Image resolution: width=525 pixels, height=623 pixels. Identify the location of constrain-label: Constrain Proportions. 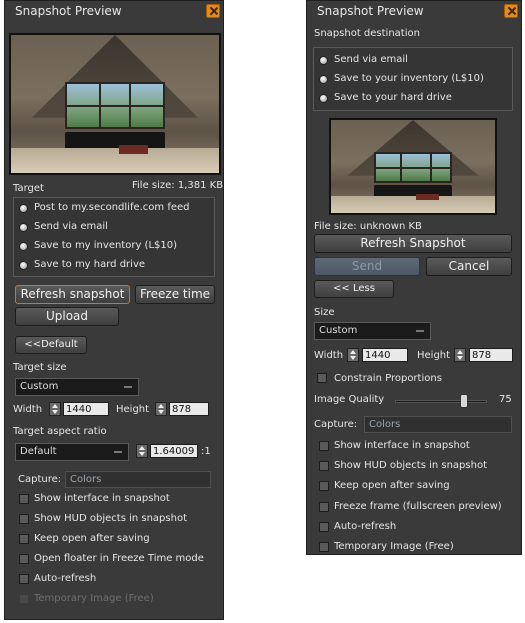
(388, 378).